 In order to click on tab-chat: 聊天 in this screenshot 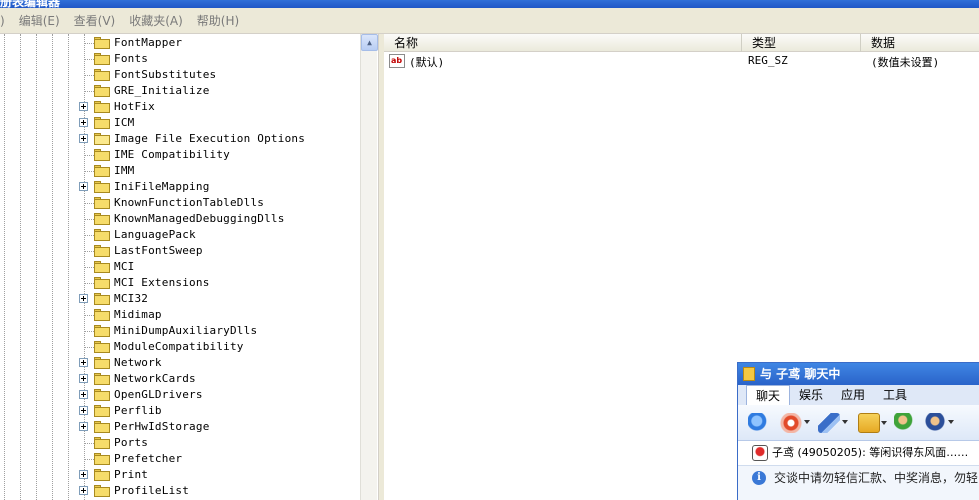, I will do `click(768, 395)`.